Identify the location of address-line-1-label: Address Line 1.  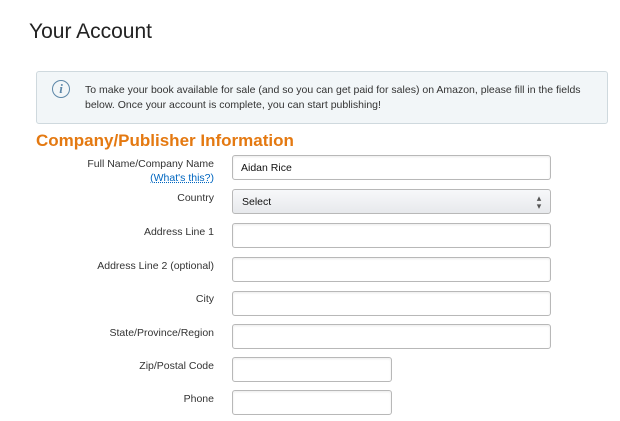
(178, 232).